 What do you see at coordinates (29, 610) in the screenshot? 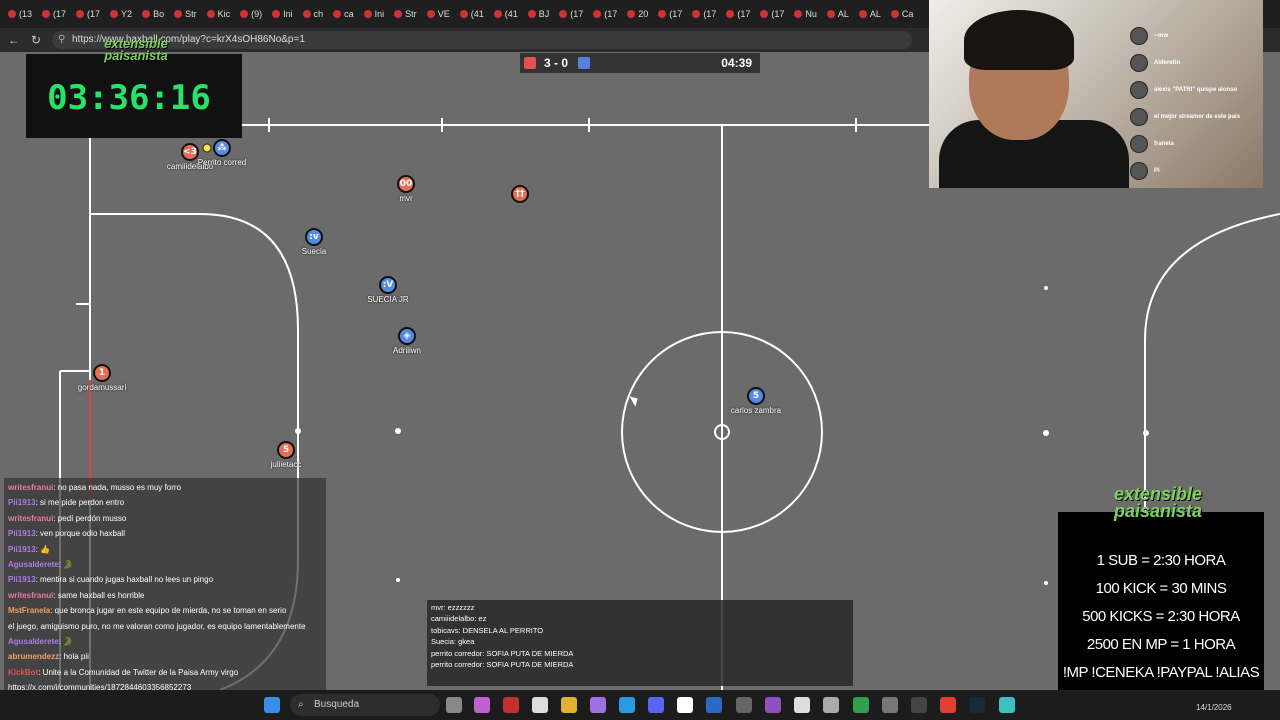
I see `chat-username: MstFranela` at bounding box center [29, 610].